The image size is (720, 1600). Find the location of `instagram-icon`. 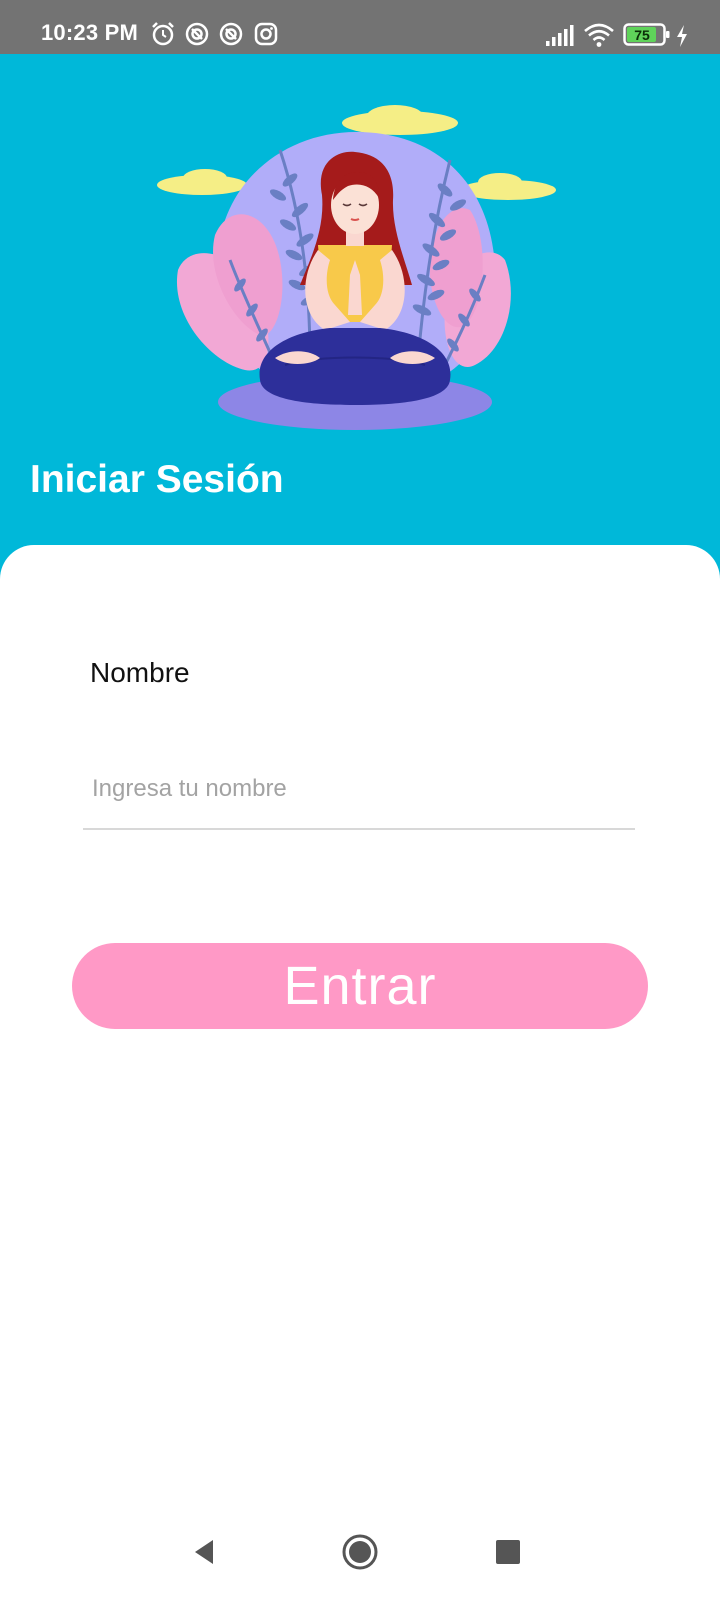

instagram-icon is located at coordinates (266, 34).